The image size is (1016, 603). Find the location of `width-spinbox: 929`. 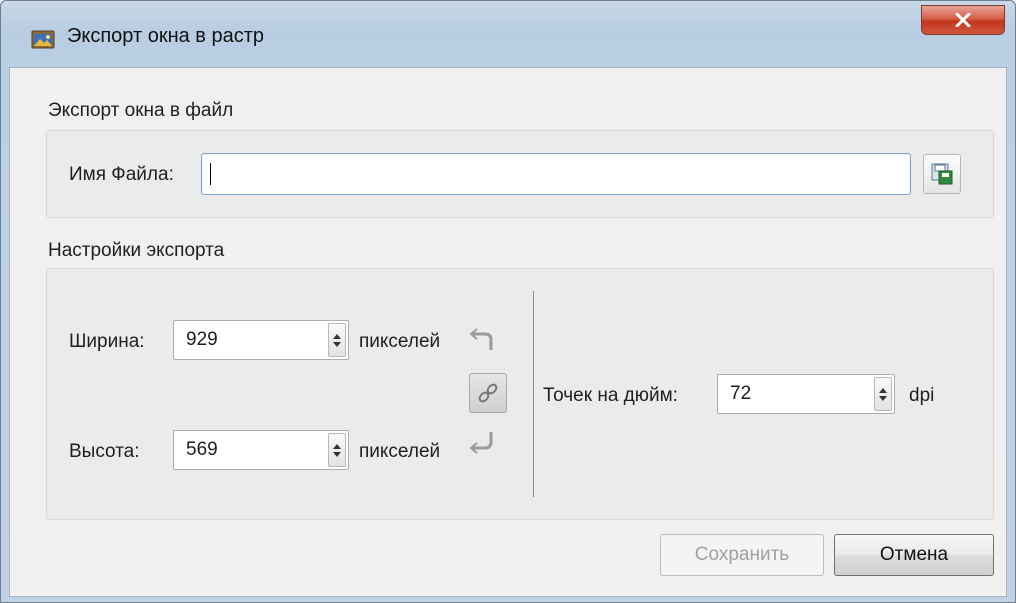

width-spinbox: 929 is located at coordinates (261, 340).